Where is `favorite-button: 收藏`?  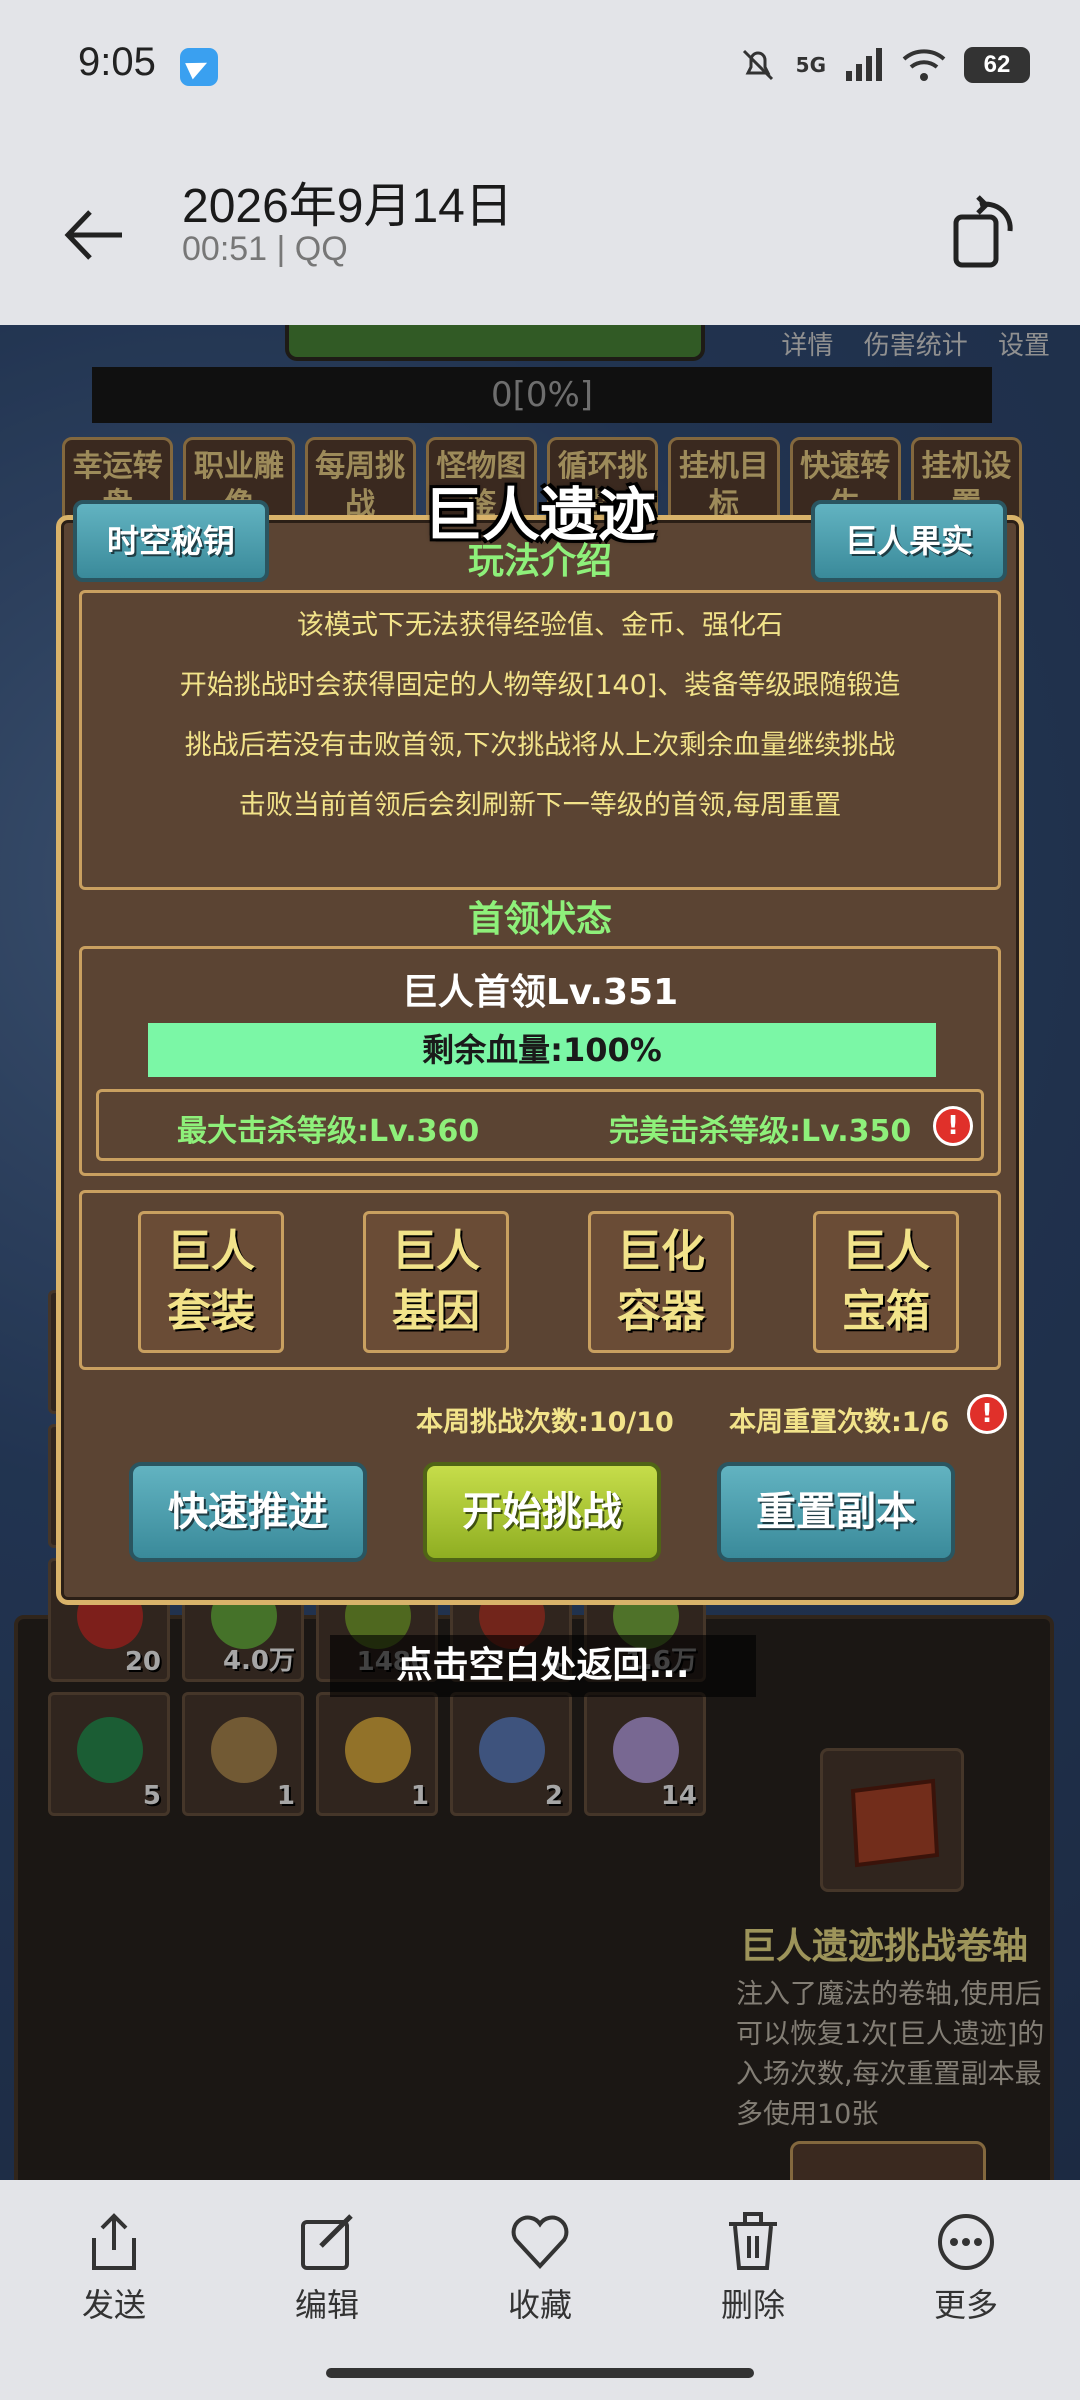
favorite-button: 收藏 is located at coordinates (540, 2268).